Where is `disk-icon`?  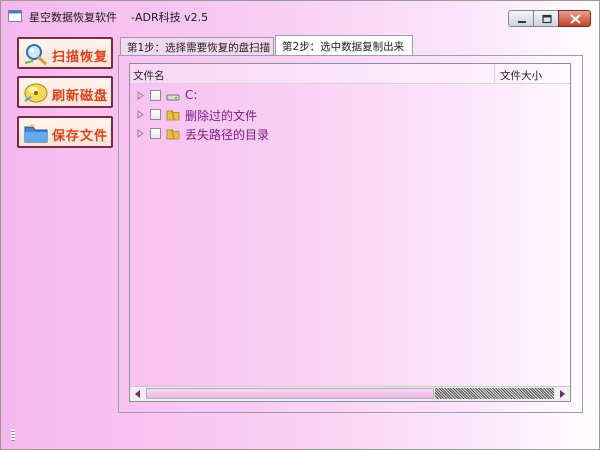
disk-icon is located at coordinates (36, 93).